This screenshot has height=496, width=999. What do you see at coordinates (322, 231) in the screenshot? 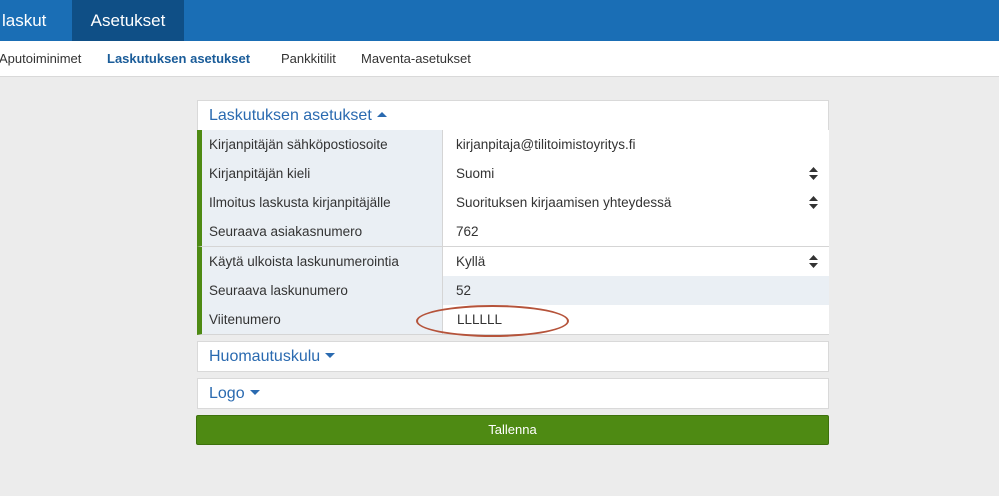
I see `row-label: Seuraava asiakasnumero` at bounding box center [322, 231].